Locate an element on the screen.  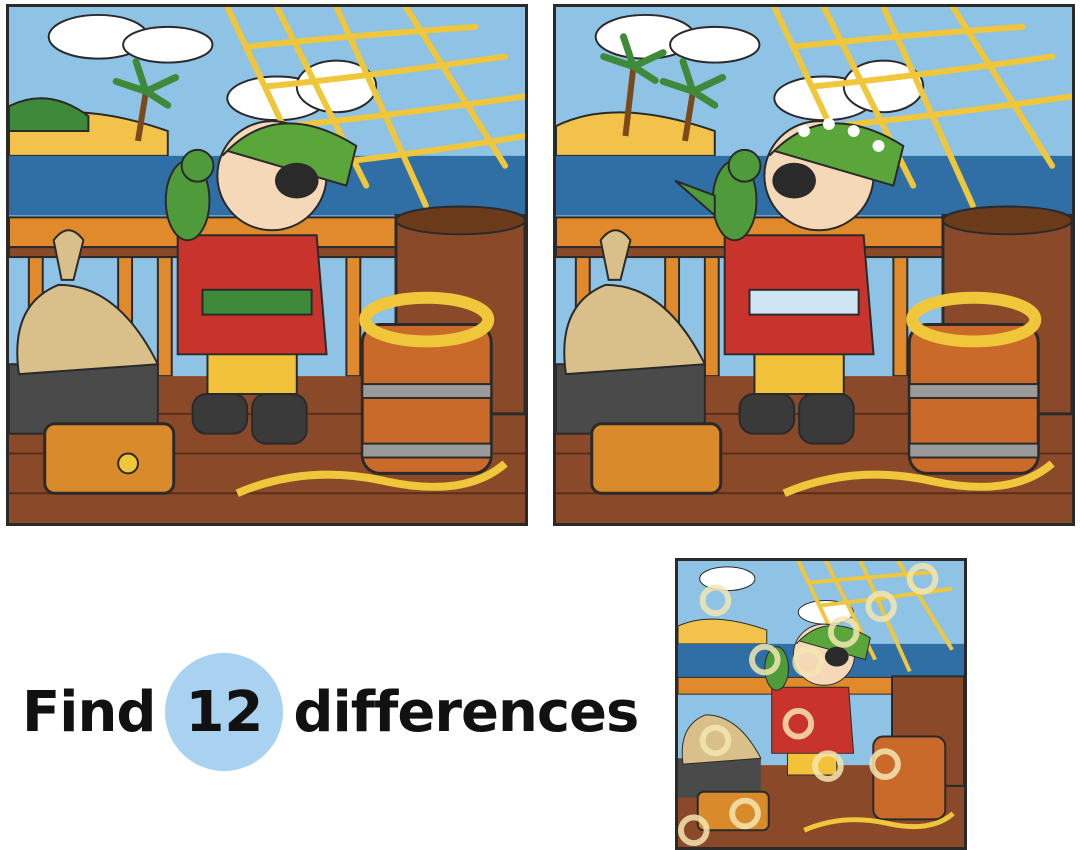
title-suffix: differences is located at coordinates (466, 712).